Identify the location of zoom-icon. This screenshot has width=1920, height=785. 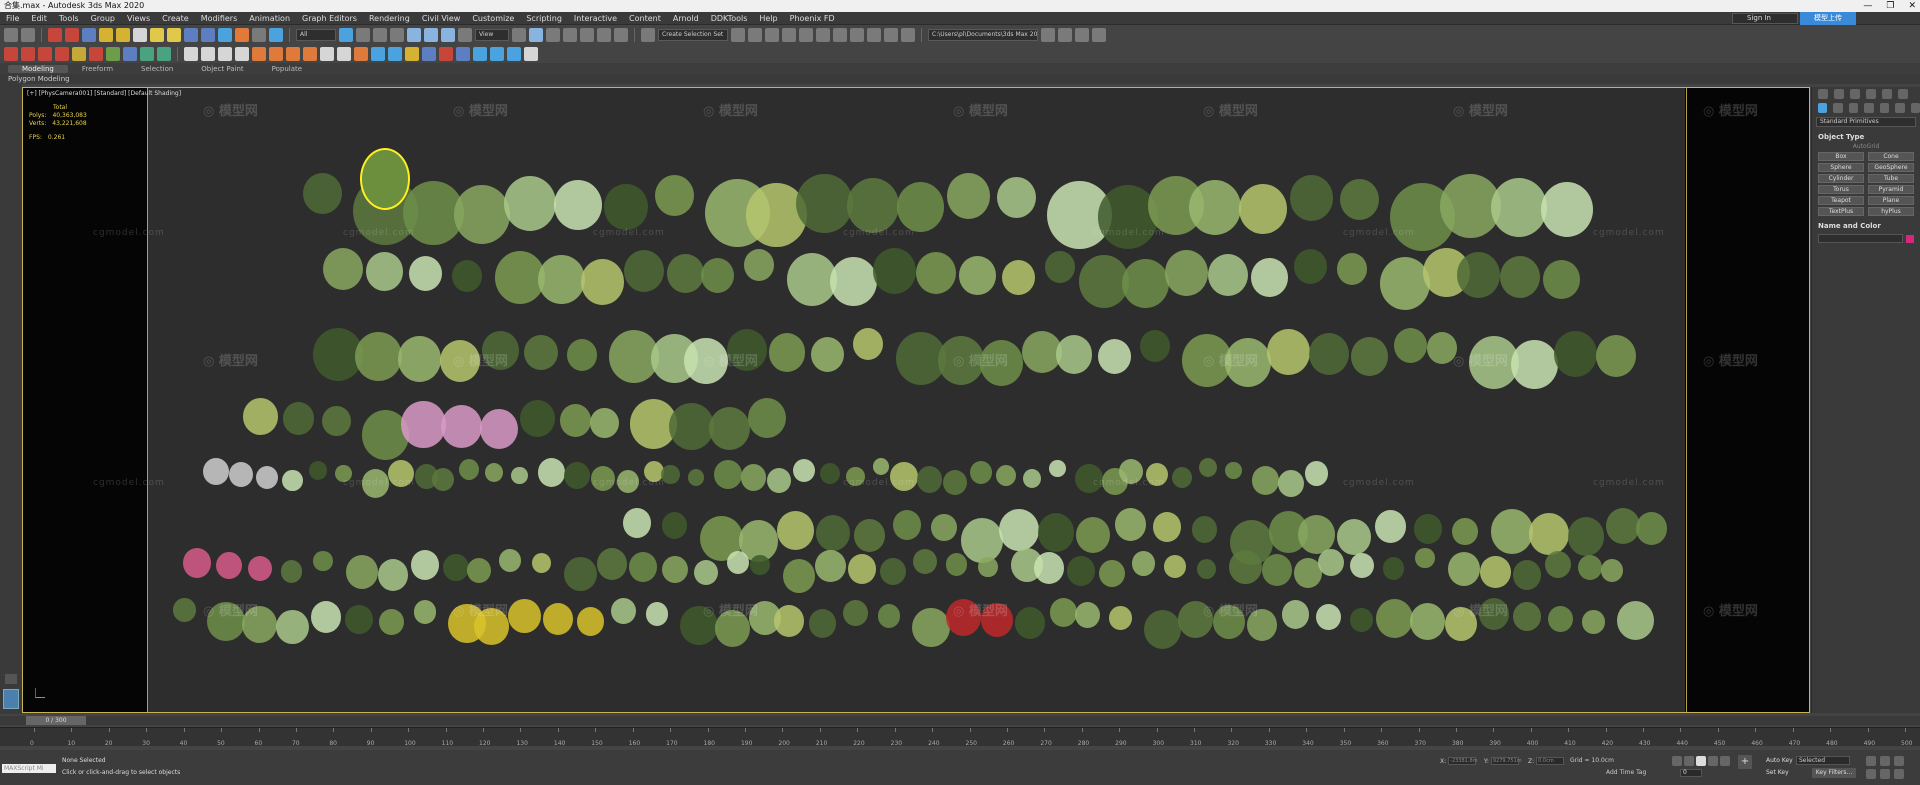
(1871, 761).